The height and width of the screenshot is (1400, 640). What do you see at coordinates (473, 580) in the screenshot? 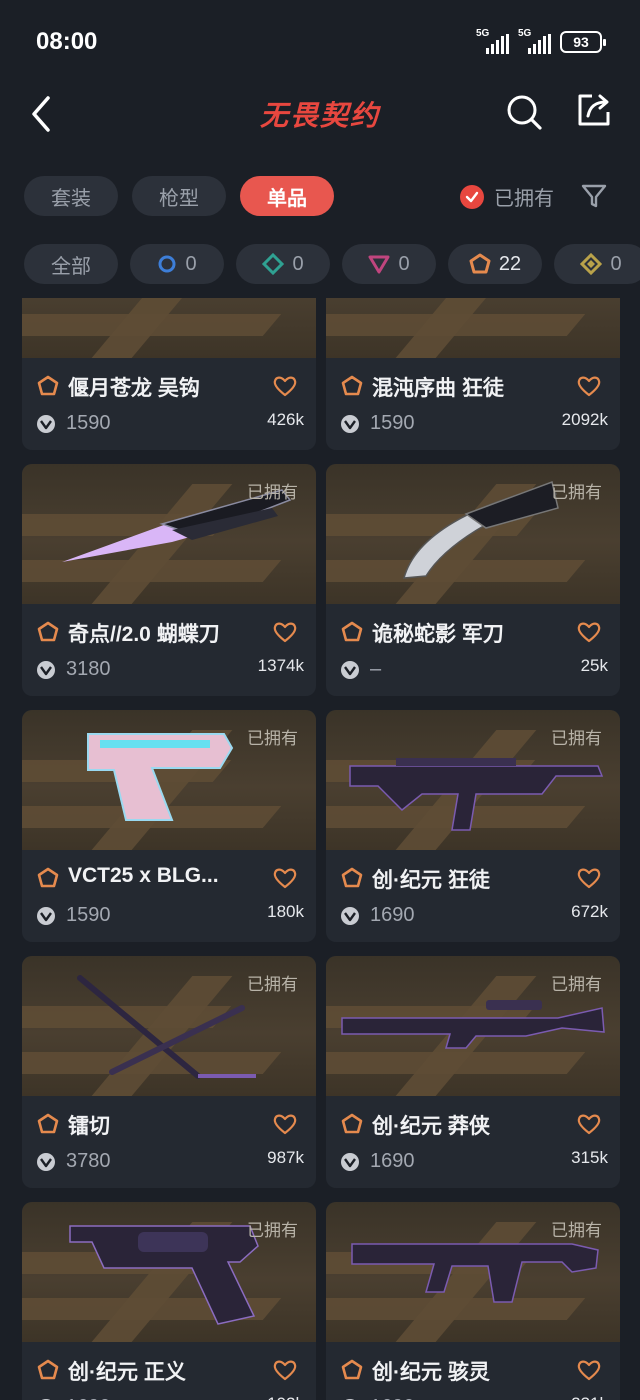
I see `item-card: 已拥有 诡秘蛇影 军刀 – 25k` at bounding box center [473, 580].